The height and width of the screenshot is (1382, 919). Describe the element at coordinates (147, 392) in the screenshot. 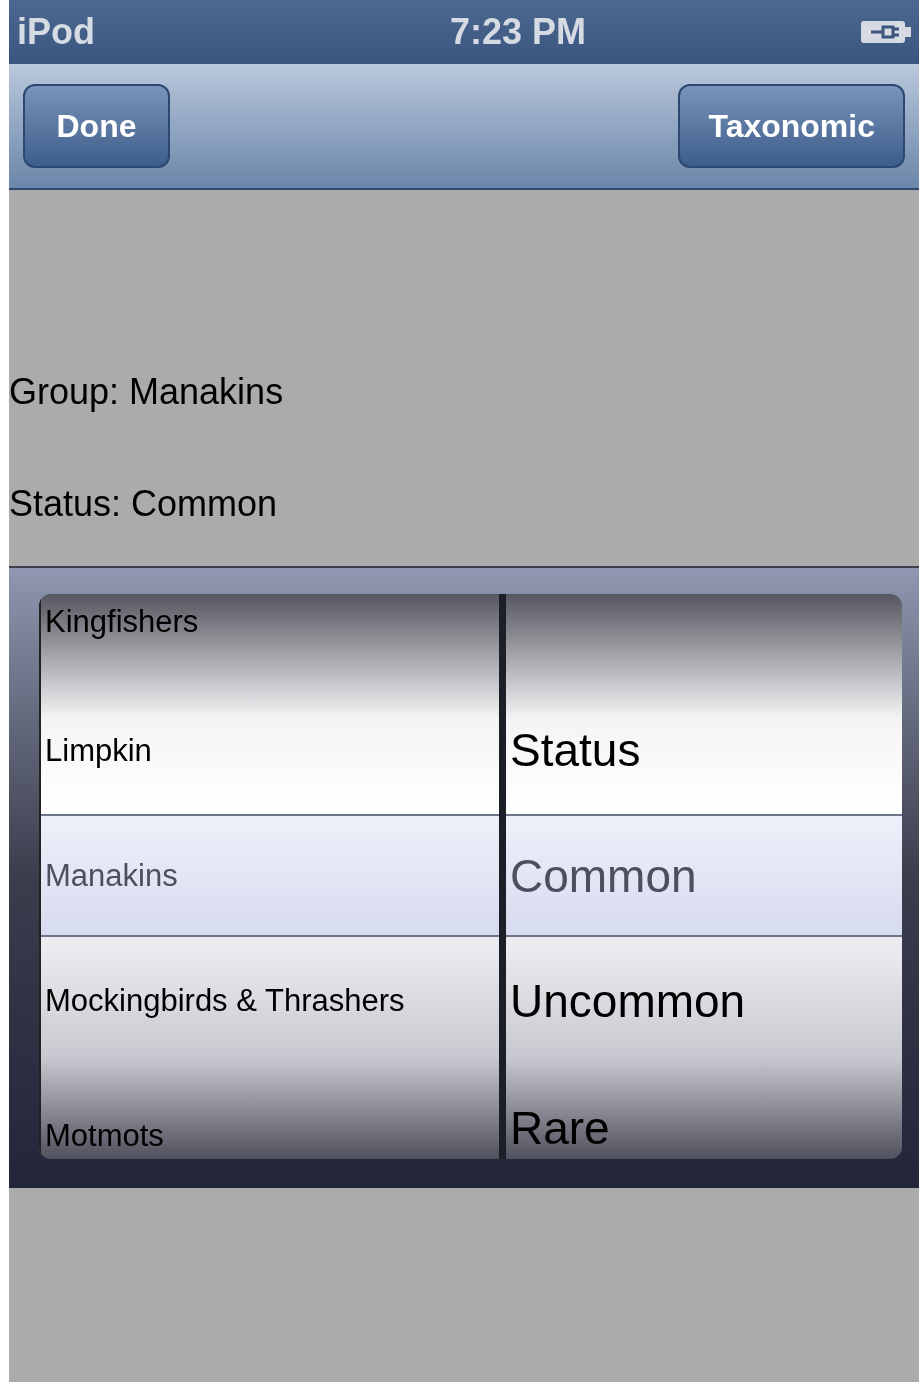

I see `detail-text: Group: Manakins` at that location.